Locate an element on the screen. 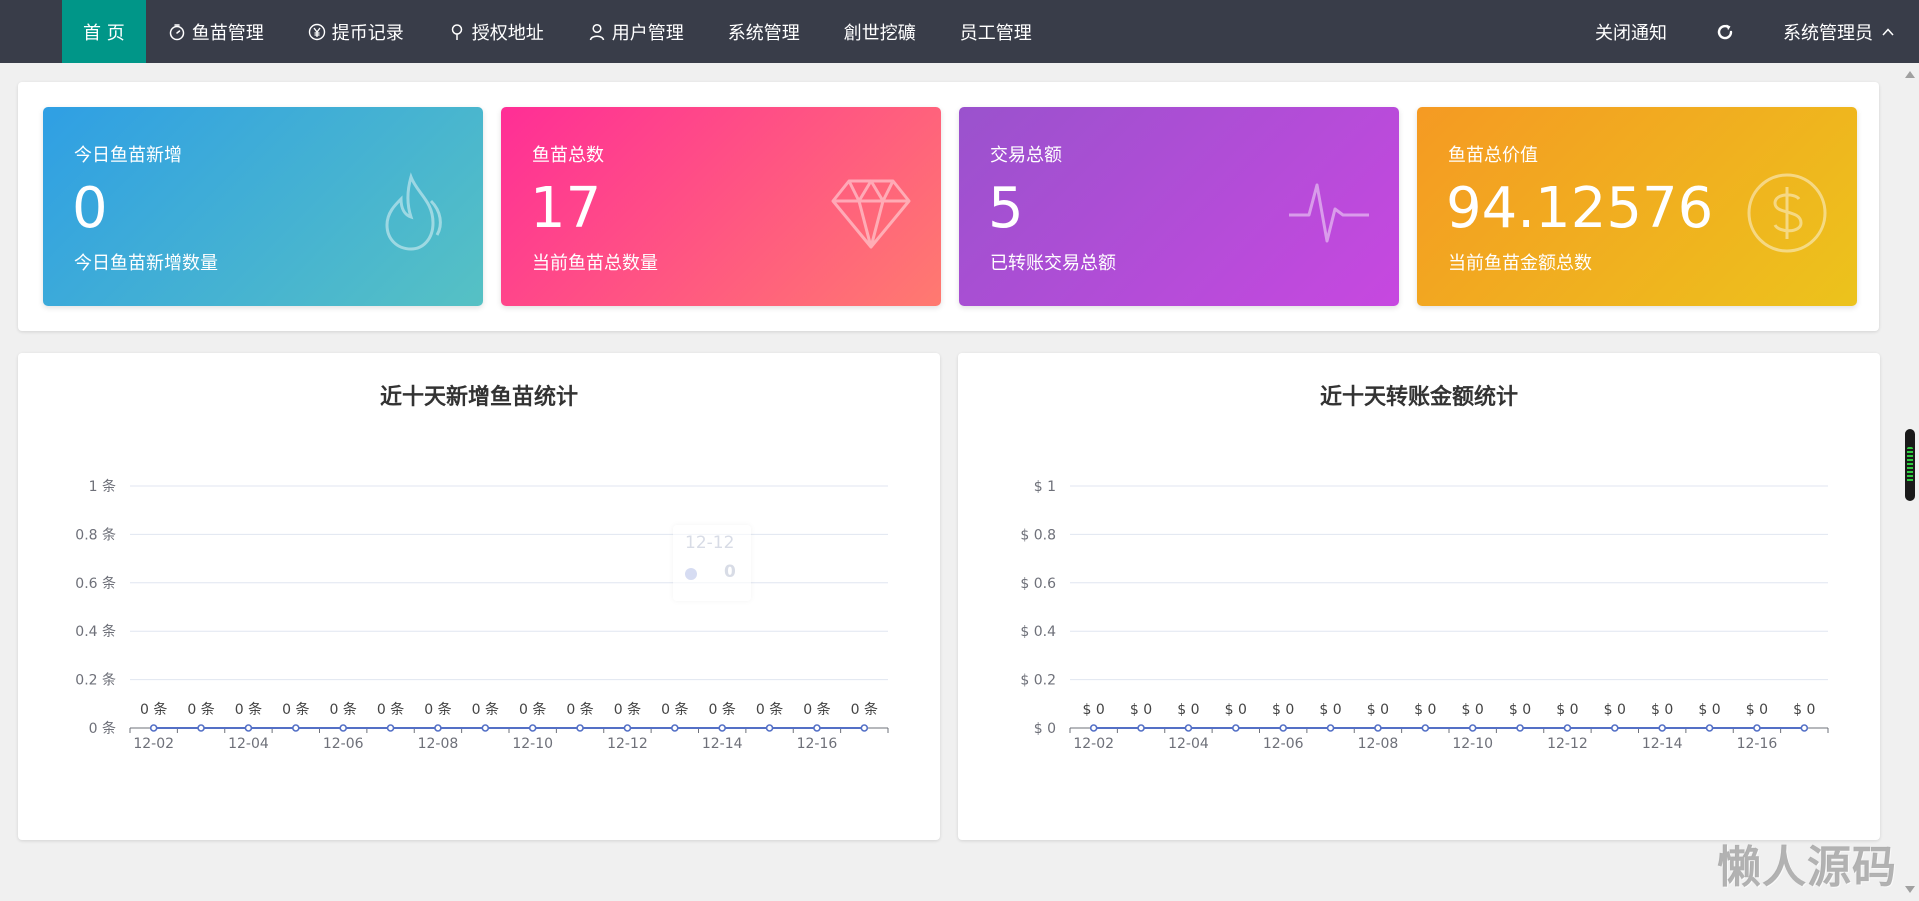 The image size is (1919, 901). stat-card-transaction-total: 交易总额 5 已转账交易总额 is located at coordinates (1179, 206).